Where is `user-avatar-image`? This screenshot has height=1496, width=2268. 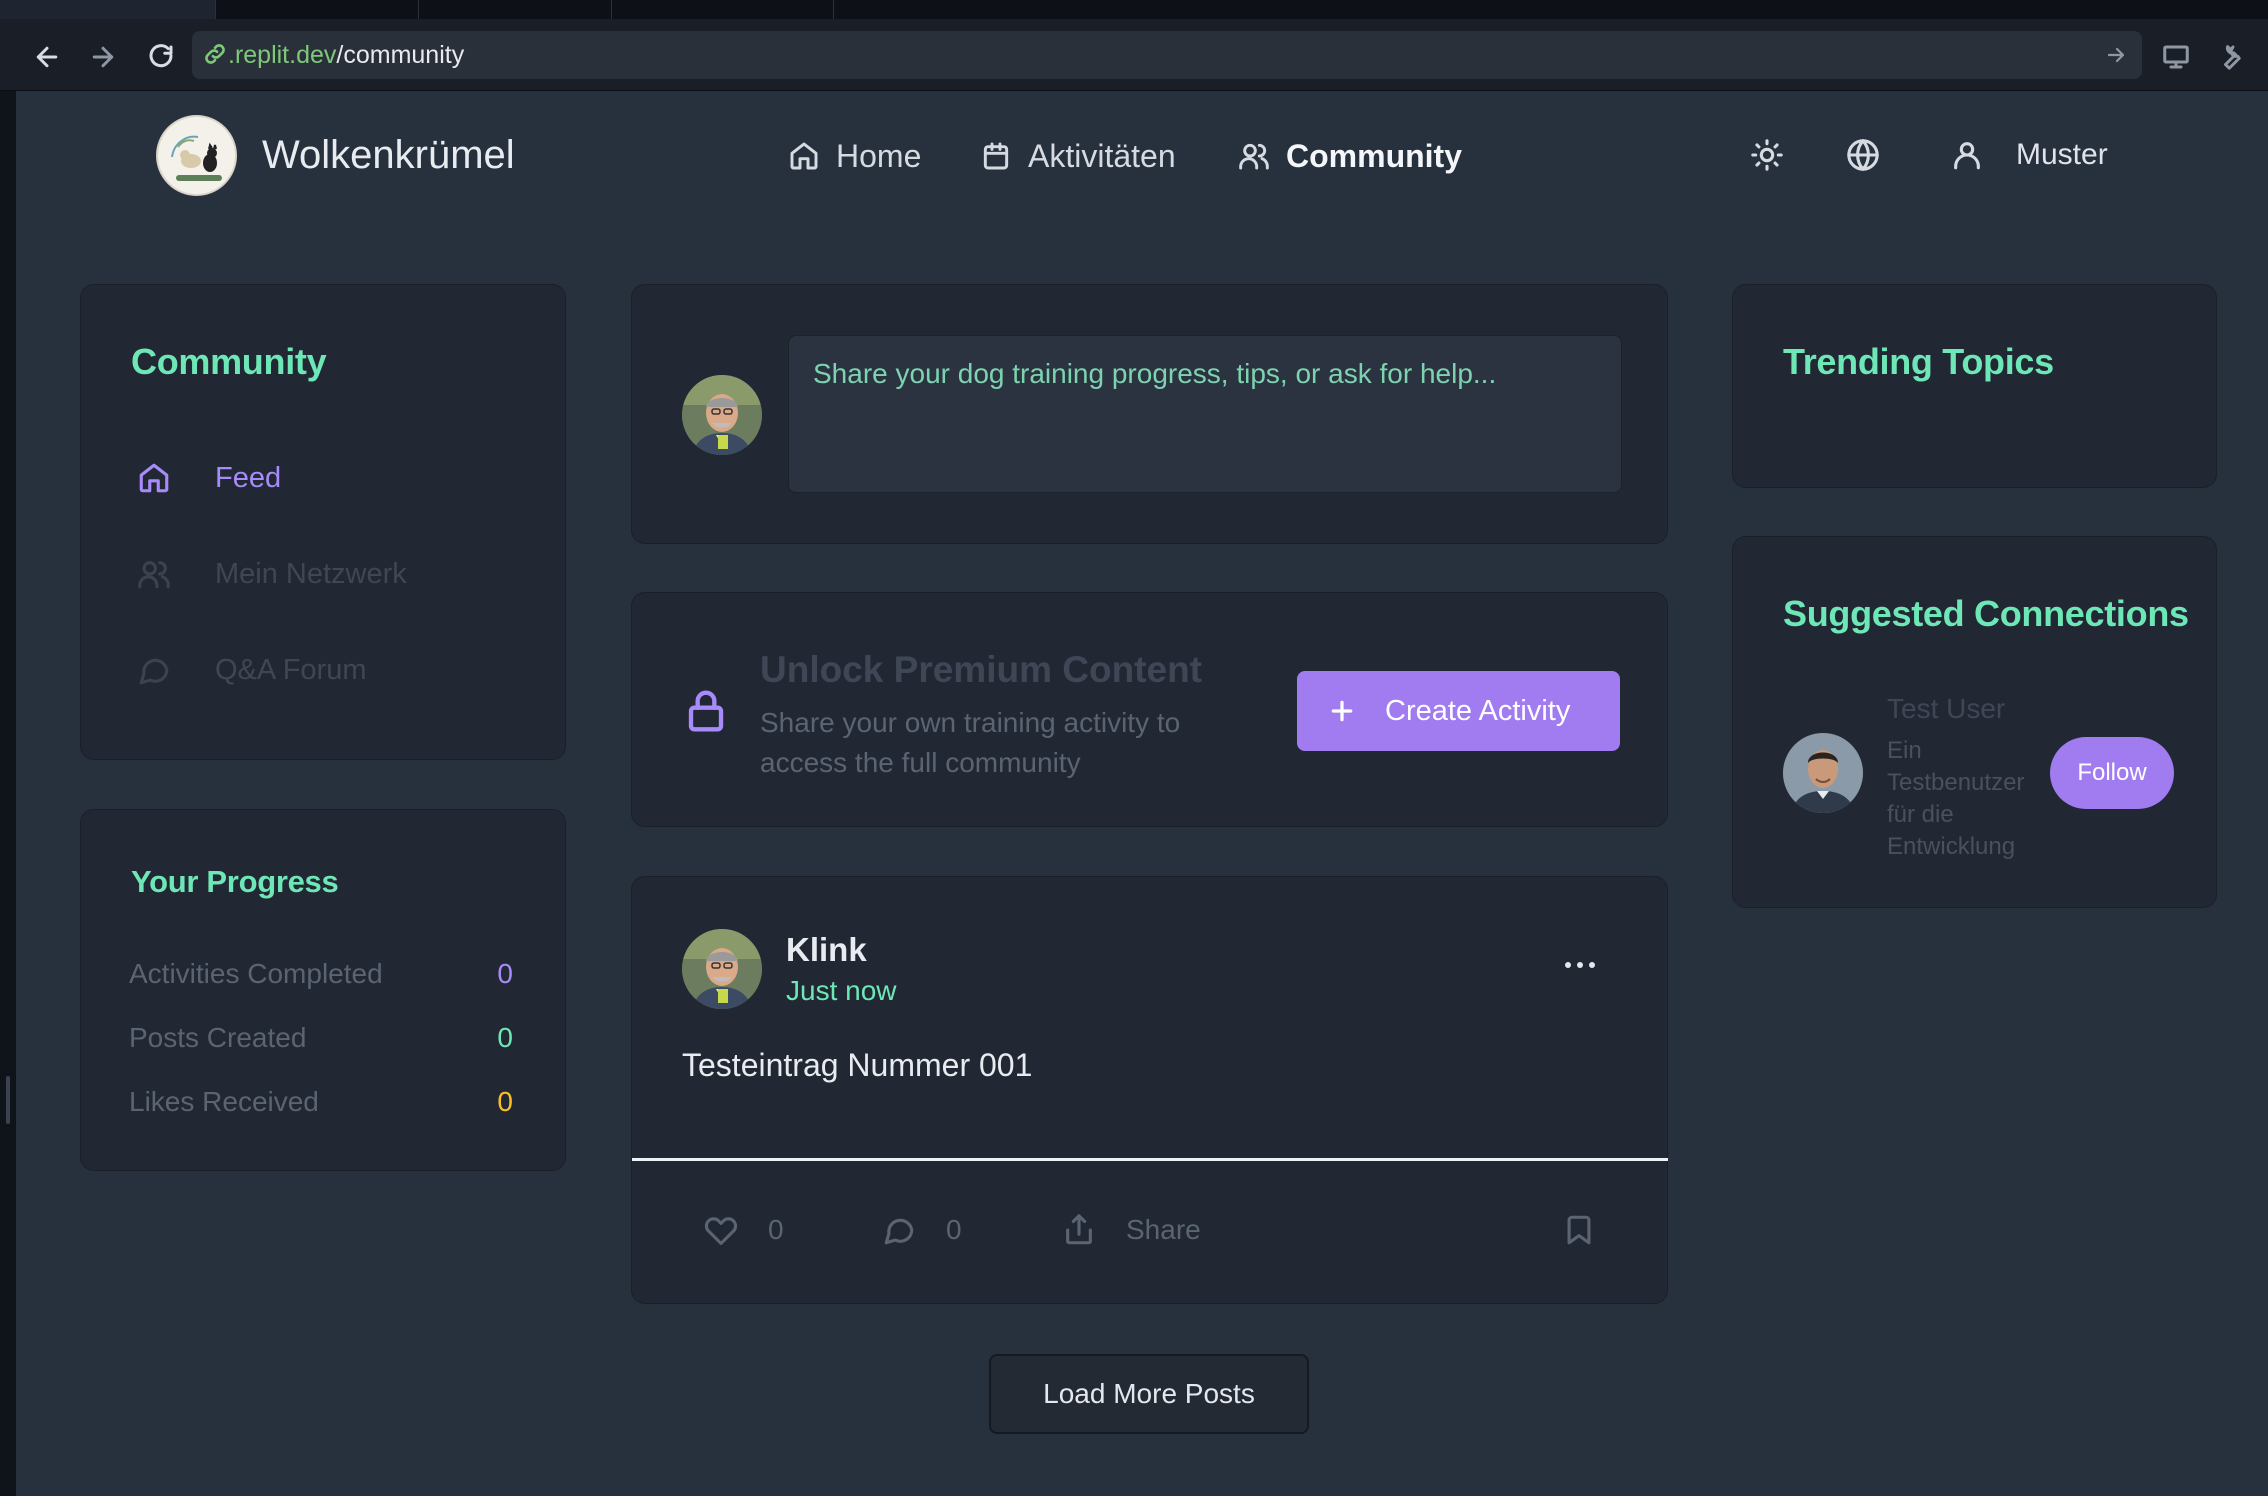 user-avatar-image is located at coordinates (722, 415).